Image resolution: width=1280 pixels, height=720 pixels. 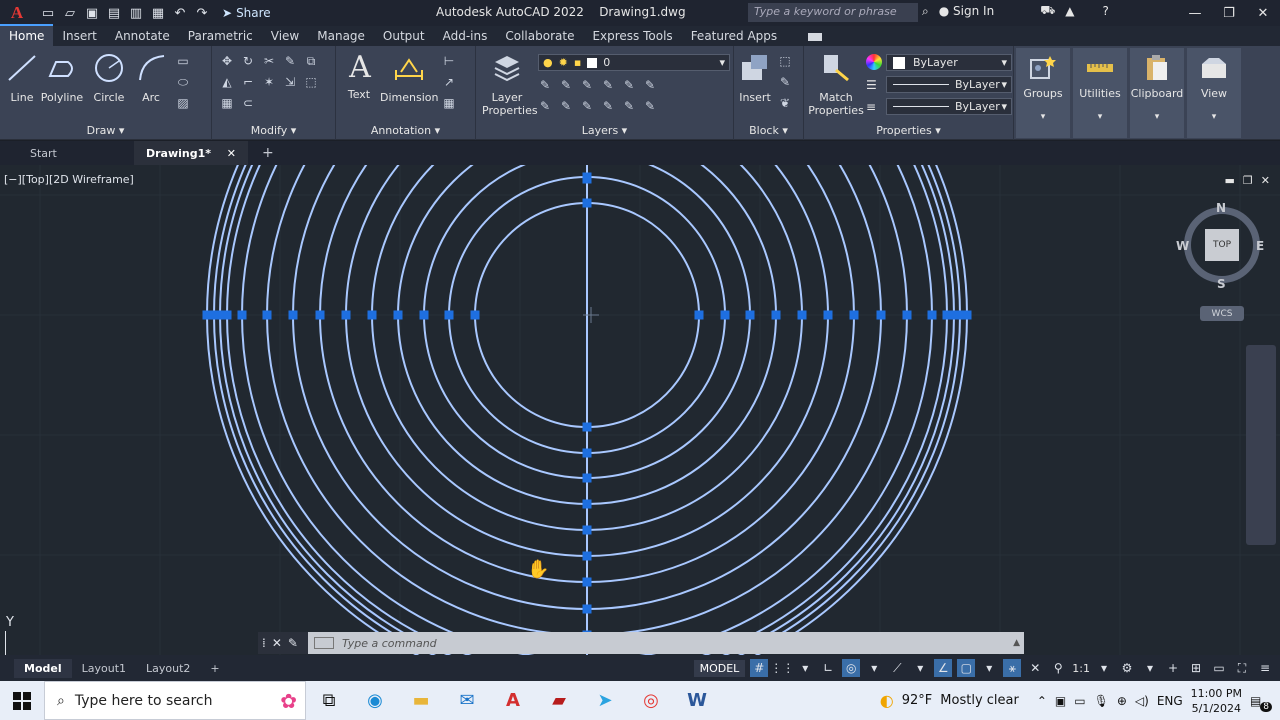 I want to click on leader-icon: ⊢, so click(x=449, y=61).